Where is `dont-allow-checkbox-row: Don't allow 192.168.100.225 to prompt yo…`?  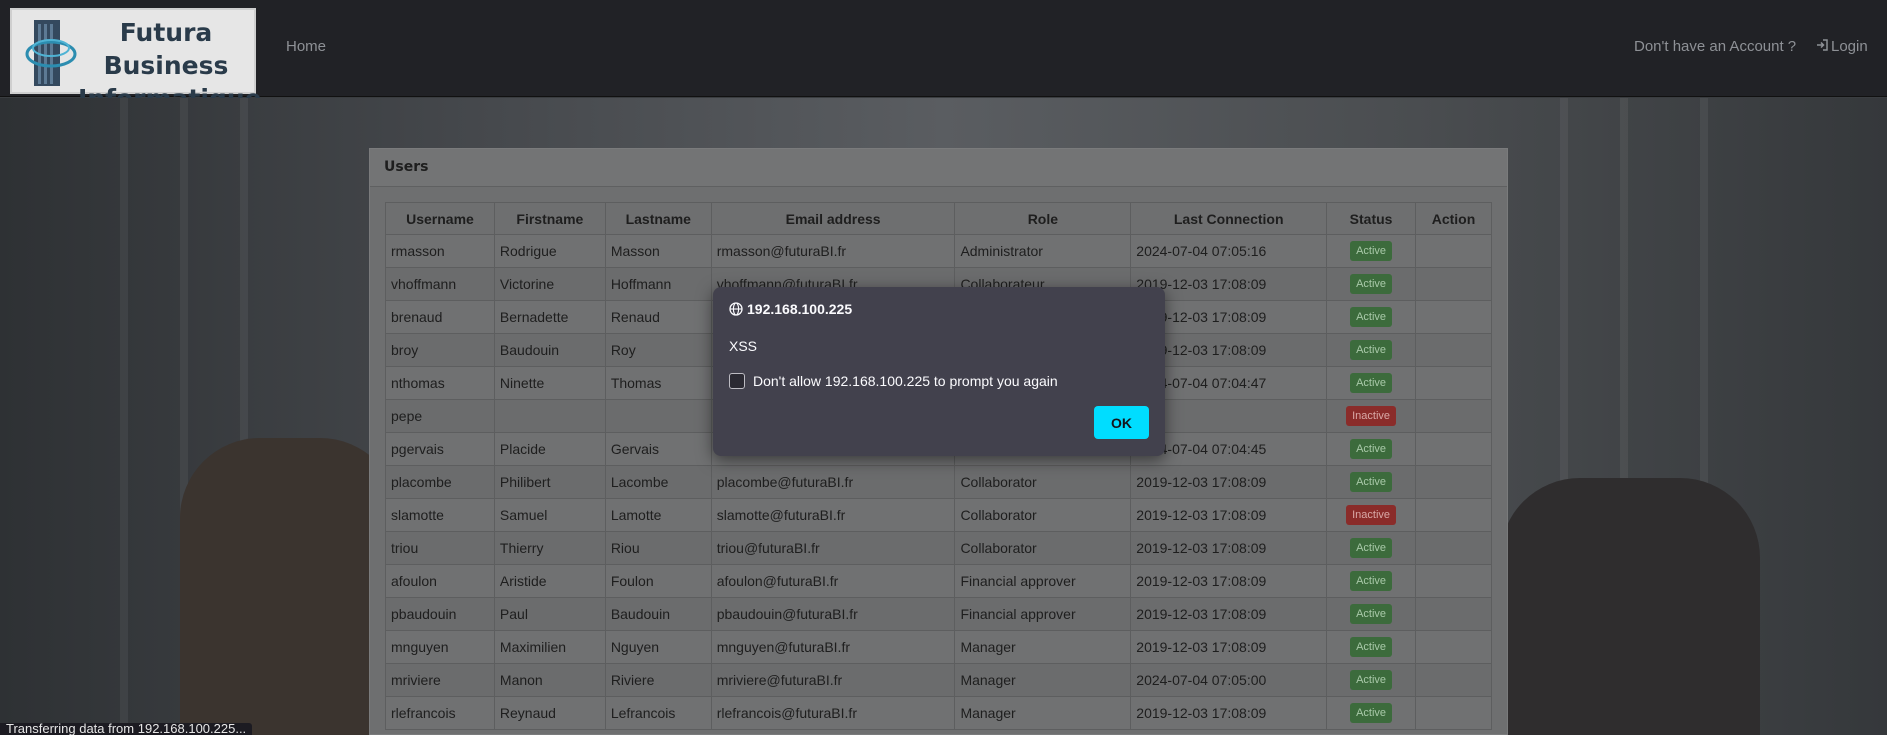 dont-allow-checkbox-row: Don't allow 192.168.100.225 to prompt yo… is located at coordinates (893, 381).